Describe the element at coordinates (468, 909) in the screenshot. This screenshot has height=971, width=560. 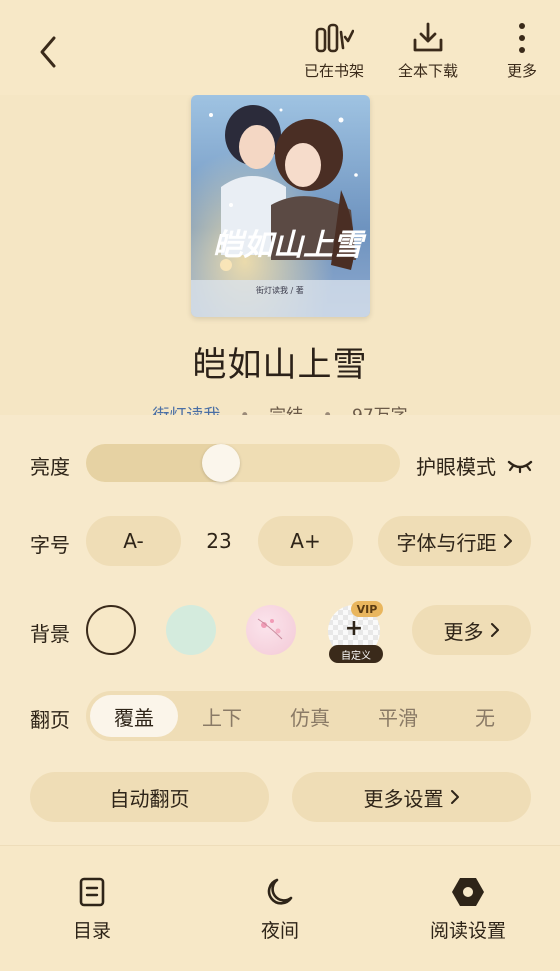
I see `tab-reading-settings: 阅读设置` at that location.